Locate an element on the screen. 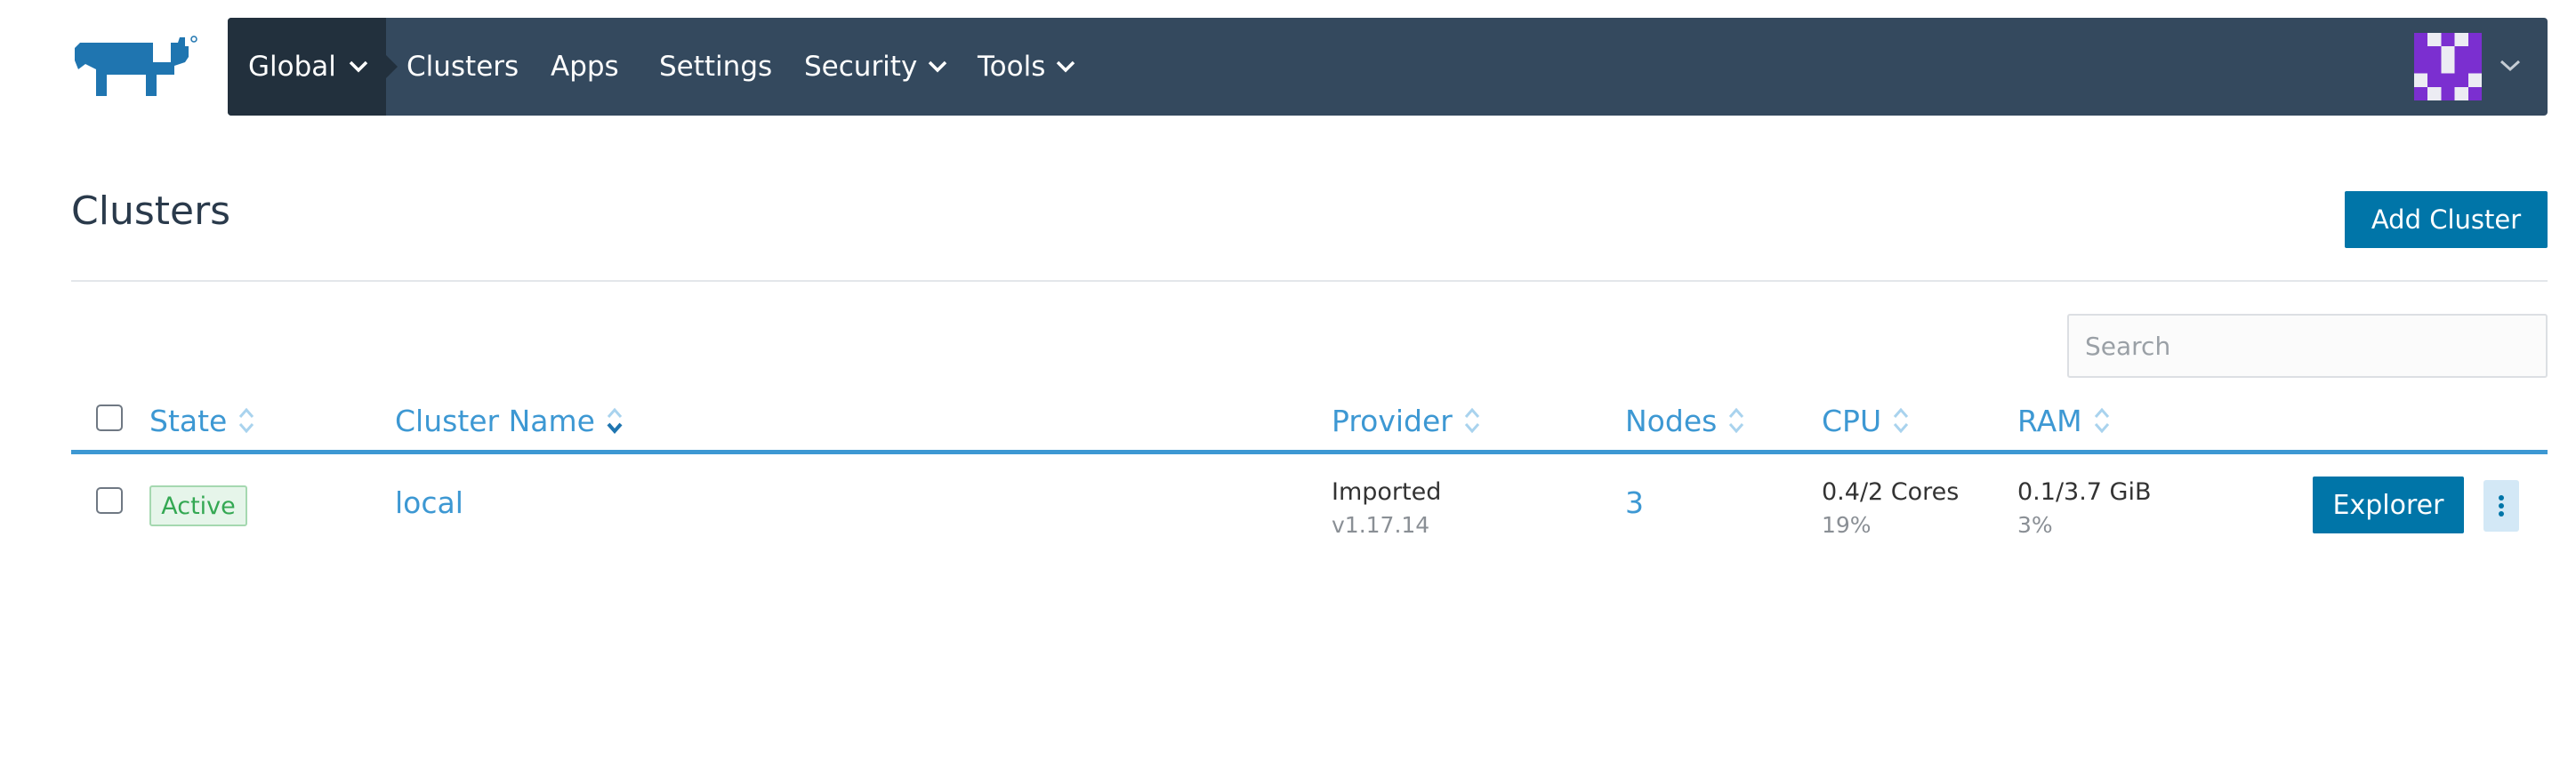  table-header-rule is located at coordinates (1309, 452).